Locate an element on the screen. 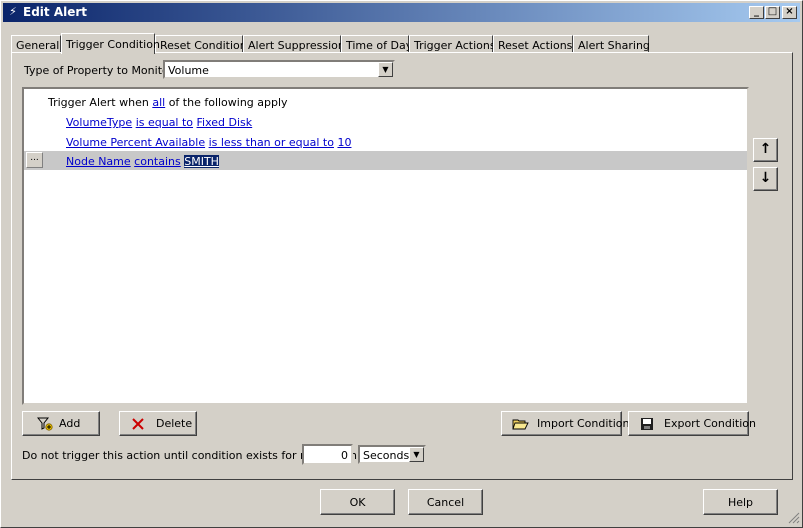  scope-link: all is located at coordinates (158, 102).